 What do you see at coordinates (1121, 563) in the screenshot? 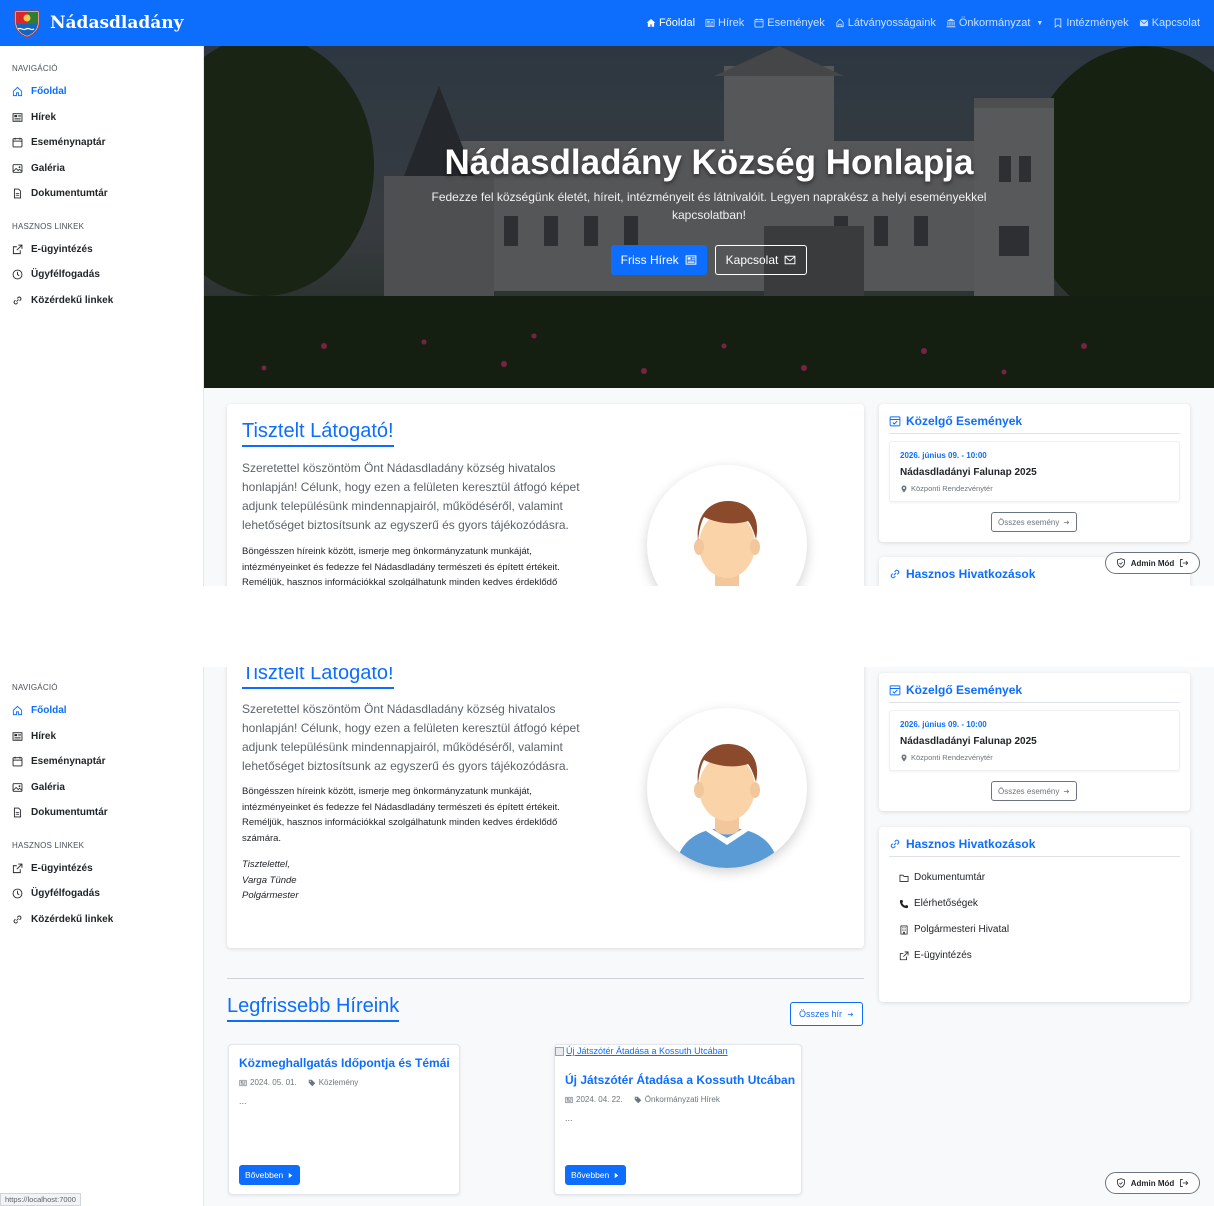
I see `shield-icon` at bounding box center [1121, 563].